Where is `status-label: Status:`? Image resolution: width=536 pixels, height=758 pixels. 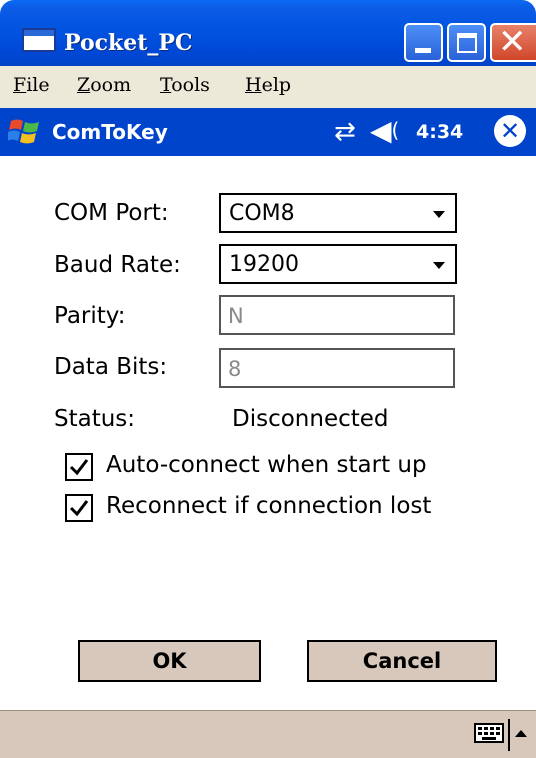 status-label: Status: is located at coordinates (95, 419).